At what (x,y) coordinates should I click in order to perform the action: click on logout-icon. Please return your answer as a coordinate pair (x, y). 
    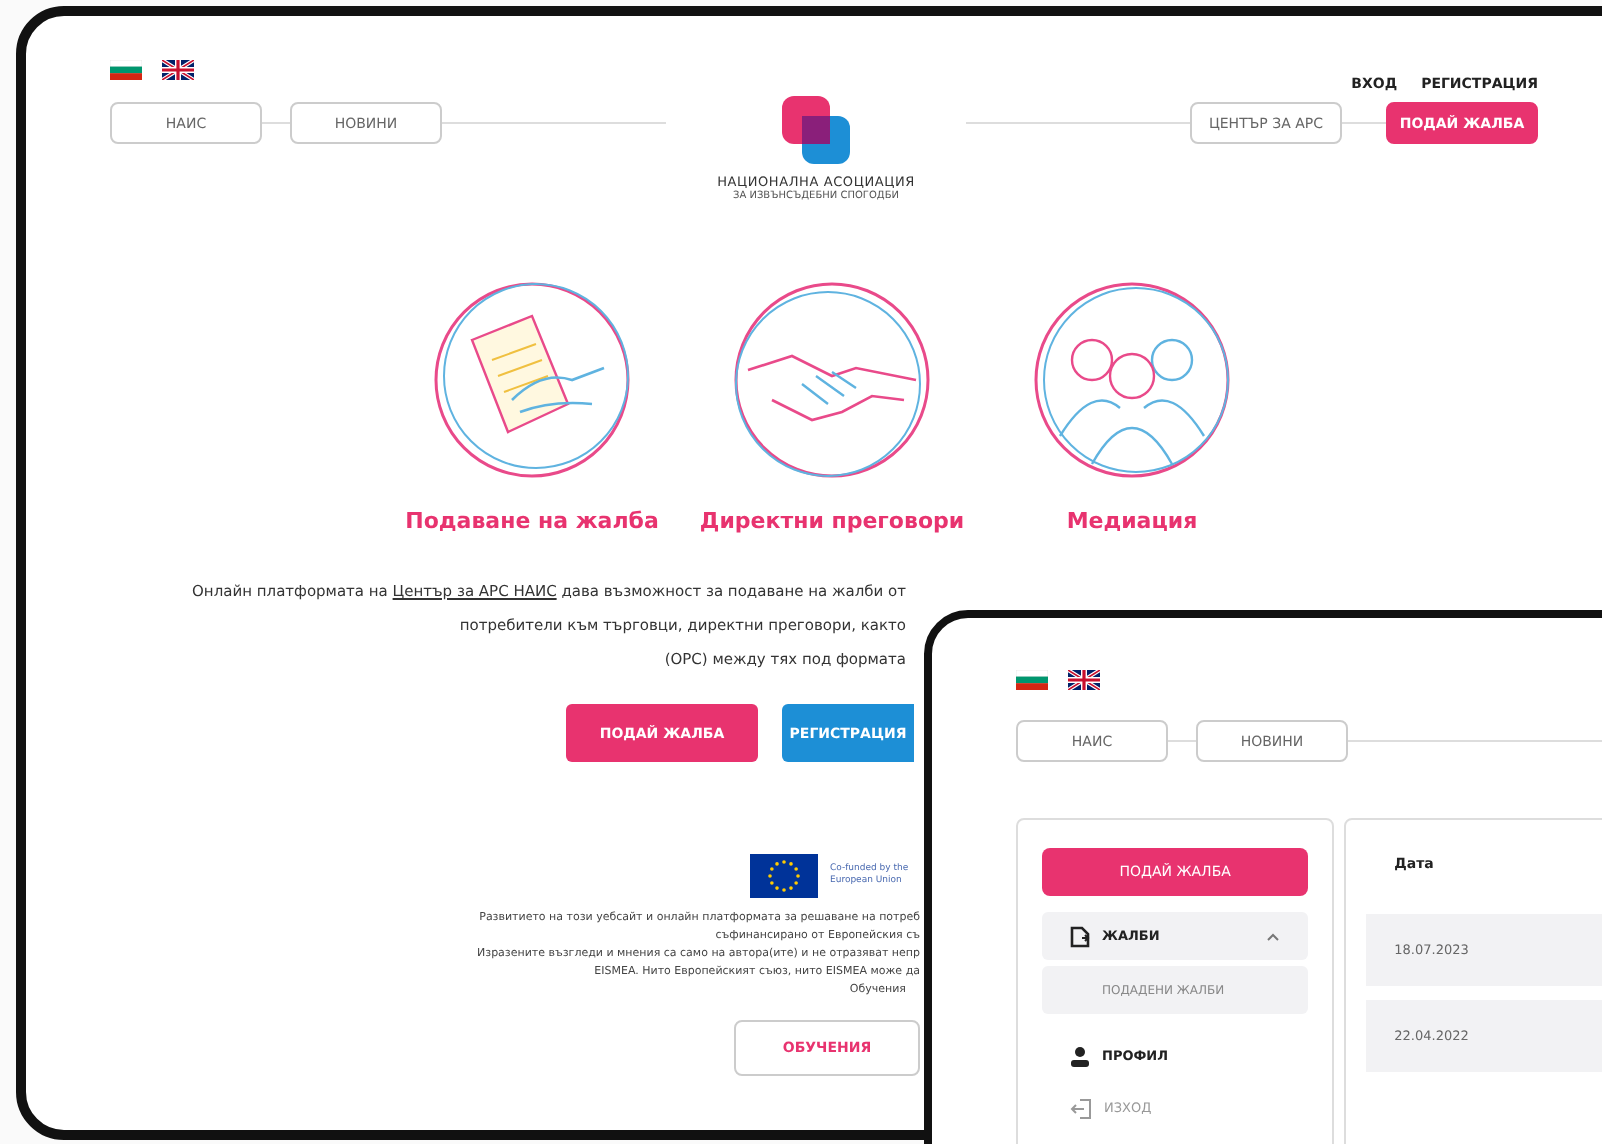
    Looking at the image, I should click on (1081, 1108).